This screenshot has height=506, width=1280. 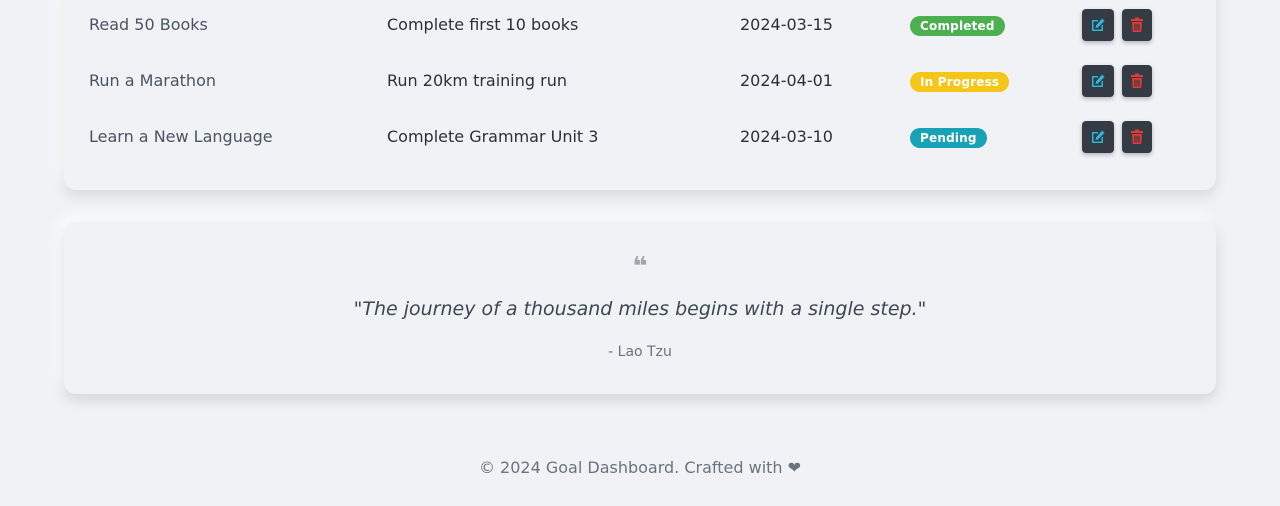 What do you see at coordinates (152, 80) in the screenshot?
I see `goal-name: Run a Marathon` at bounding box center [152, 80].